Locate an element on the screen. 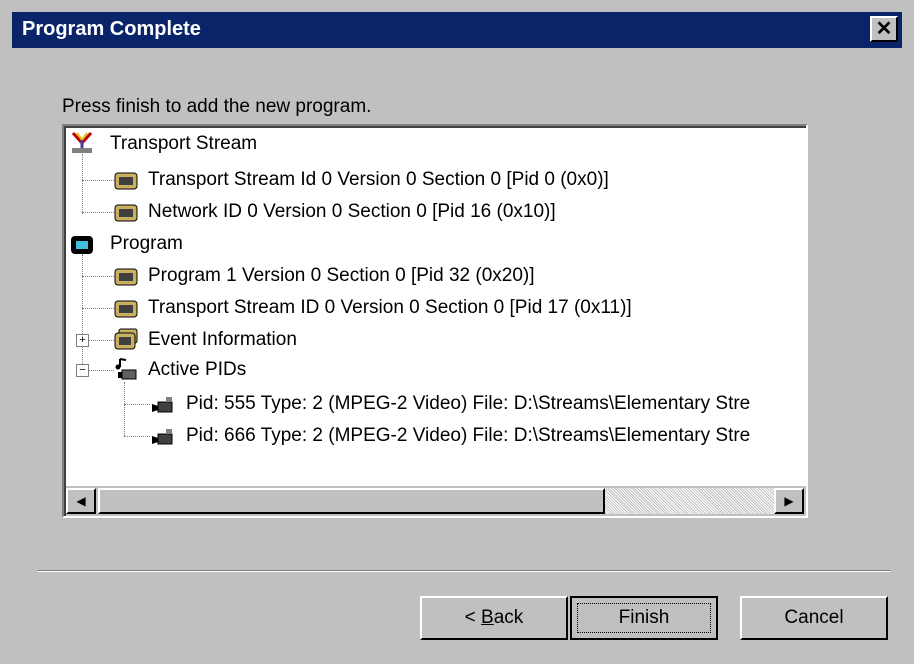  arrow-left-icon: ◀ is located at coordinates (81, 501).